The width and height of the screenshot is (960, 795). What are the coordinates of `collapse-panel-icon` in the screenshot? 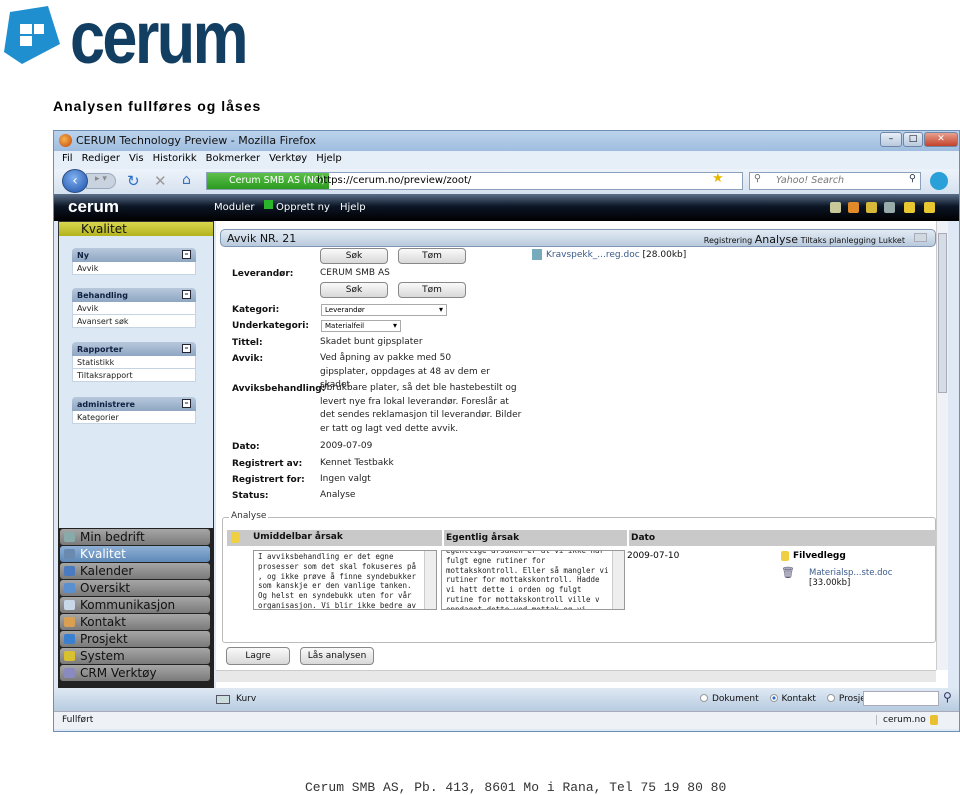 It's located at (920, 237).